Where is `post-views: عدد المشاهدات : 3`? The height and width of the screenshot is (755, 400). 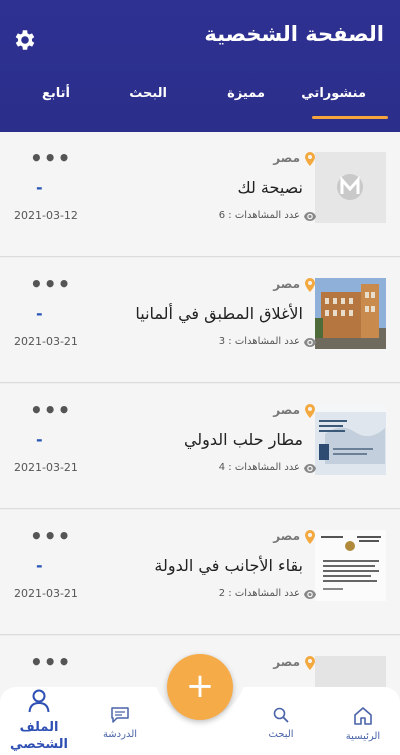 post-views: عدد المشاهدات : 3 is located at coordinates (259, 341).